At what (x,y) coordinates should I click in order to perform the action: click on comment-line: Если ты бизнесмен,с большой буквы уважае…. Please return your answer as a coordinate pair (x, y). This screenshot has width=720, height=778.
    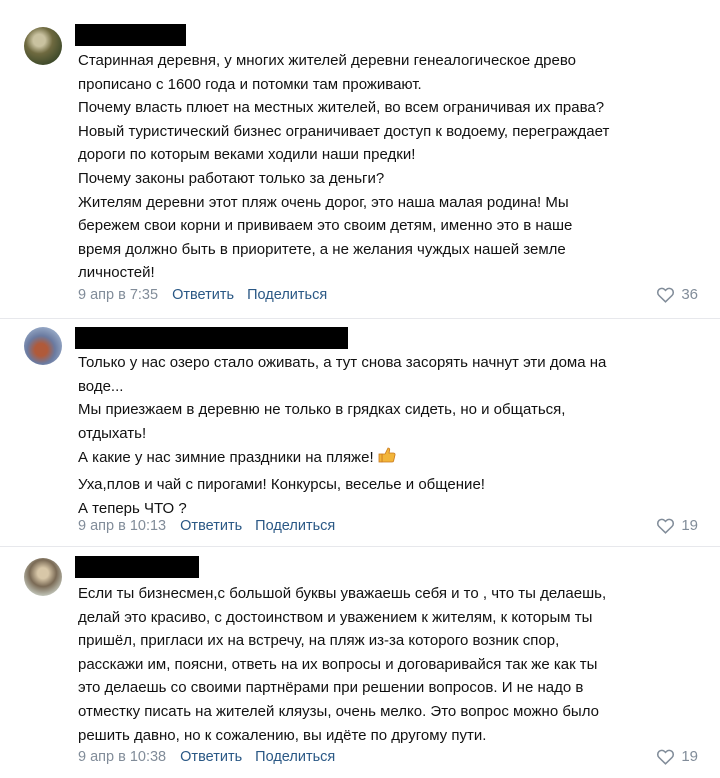
    Looking at the image, I should click on (342, 593).